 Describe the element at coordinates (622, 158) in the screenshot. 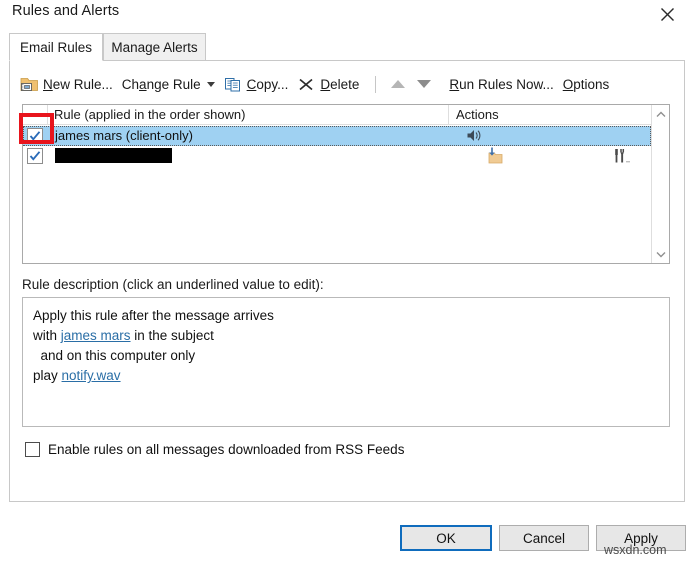

I see `tools-icon` at that location.